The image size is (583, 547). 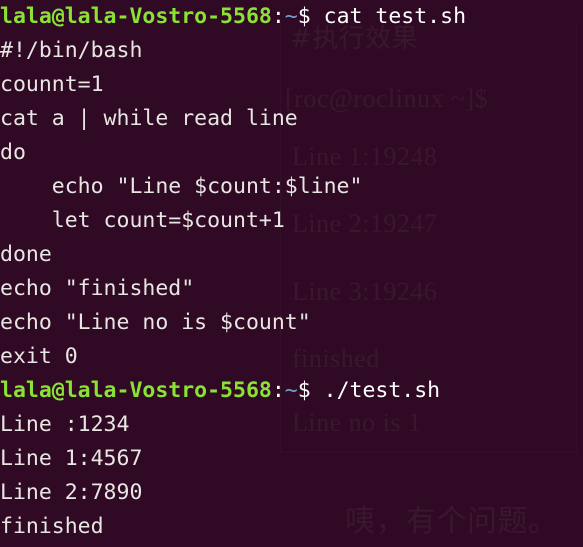 I want to click on output-text: Line 1:4567, so click(x=71, y=458).